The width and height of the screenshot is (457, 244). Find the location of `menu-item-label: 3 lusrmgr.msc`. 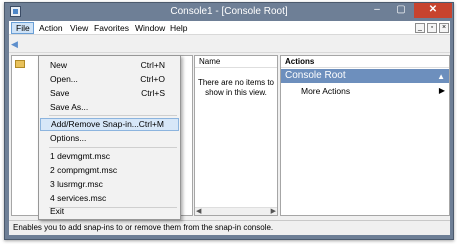

menu-item-label: 3 lusrmgr.msc is located at coordinates (76, 184).